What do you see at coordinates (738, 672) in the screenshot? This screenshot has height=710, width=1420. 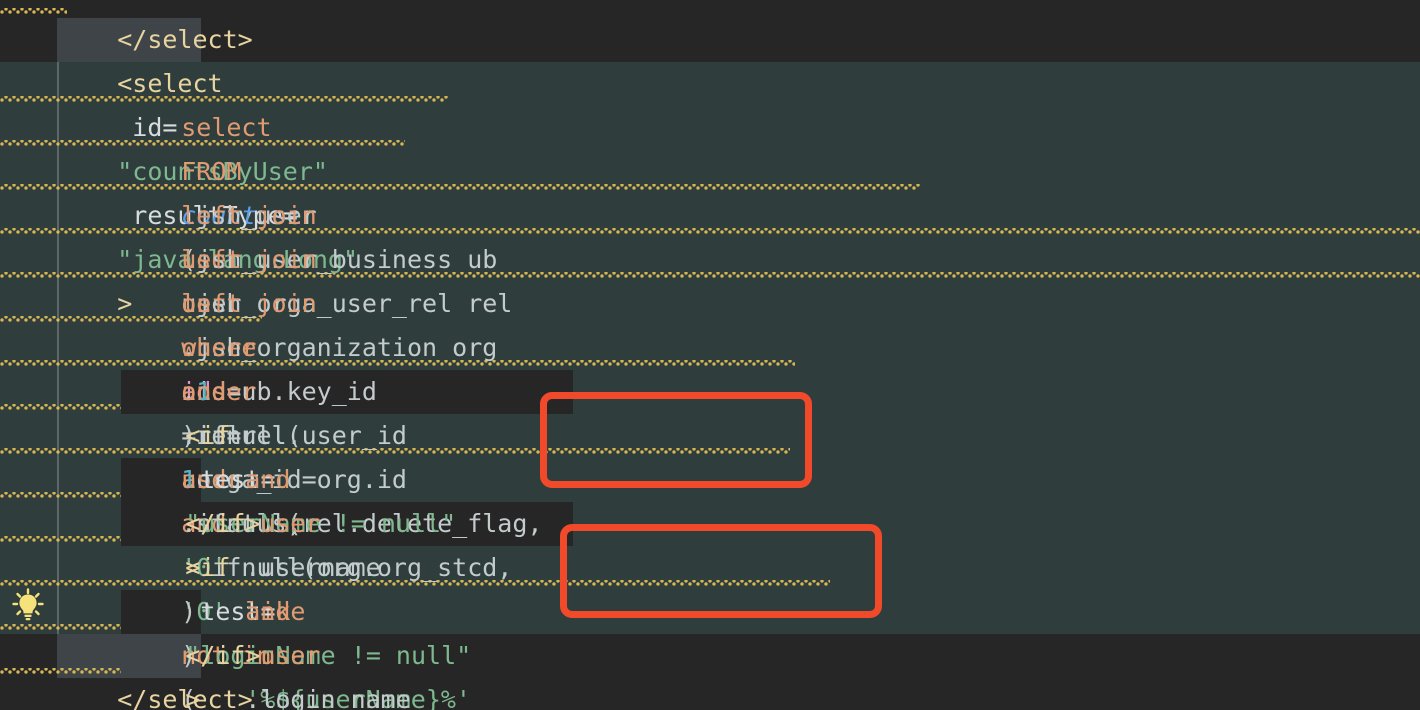 I see `code-line-15: </select>` at bounding box center [738, 672].